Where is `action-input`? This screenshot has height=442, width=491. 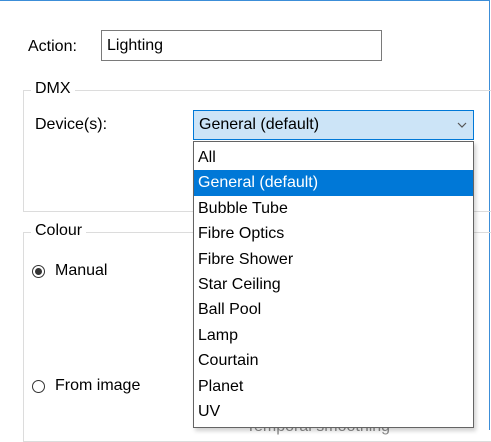 action-input is located at coordinates (241, 45).